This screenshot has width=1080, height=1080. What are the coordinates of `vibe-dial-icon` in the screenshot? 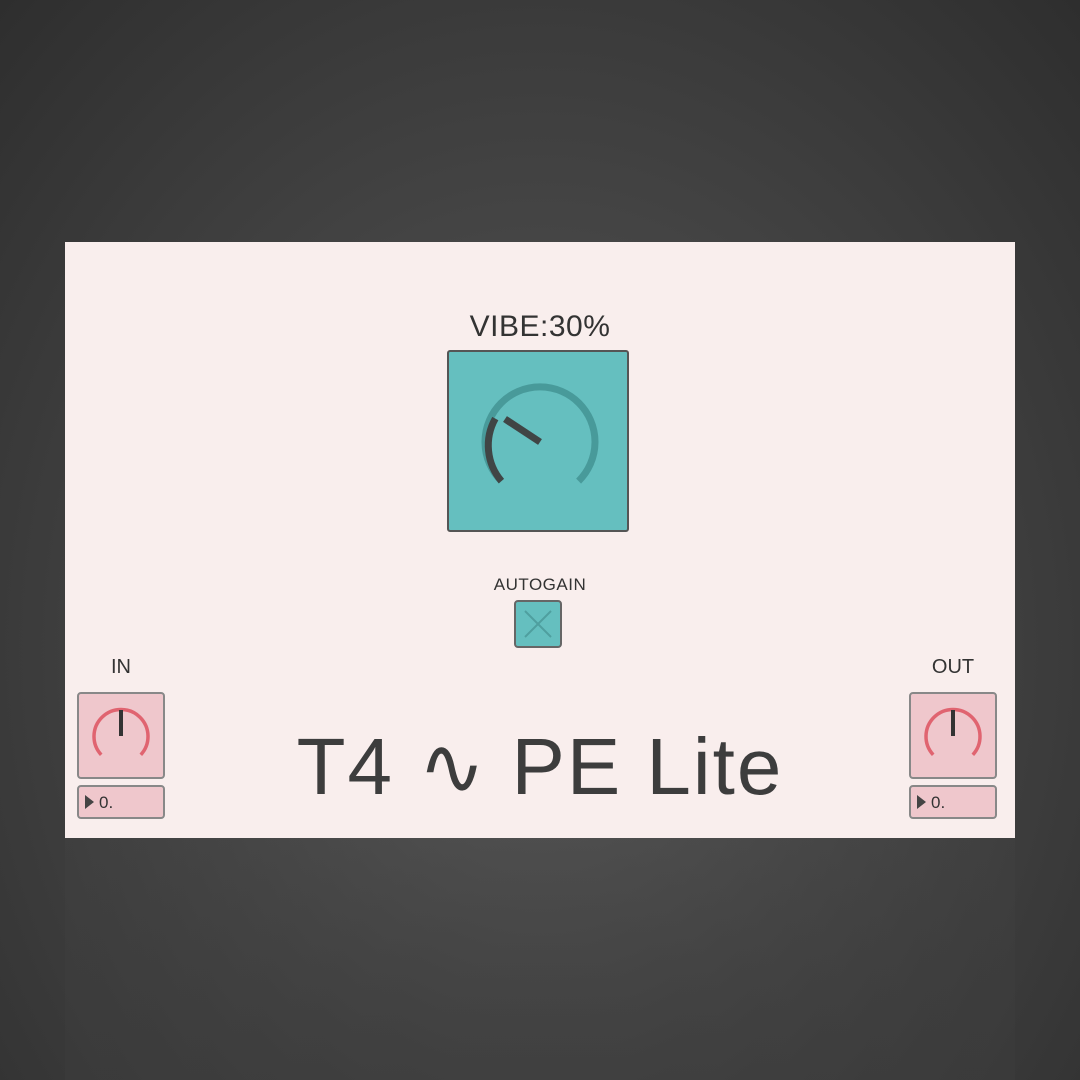 It's located at (540, 433).